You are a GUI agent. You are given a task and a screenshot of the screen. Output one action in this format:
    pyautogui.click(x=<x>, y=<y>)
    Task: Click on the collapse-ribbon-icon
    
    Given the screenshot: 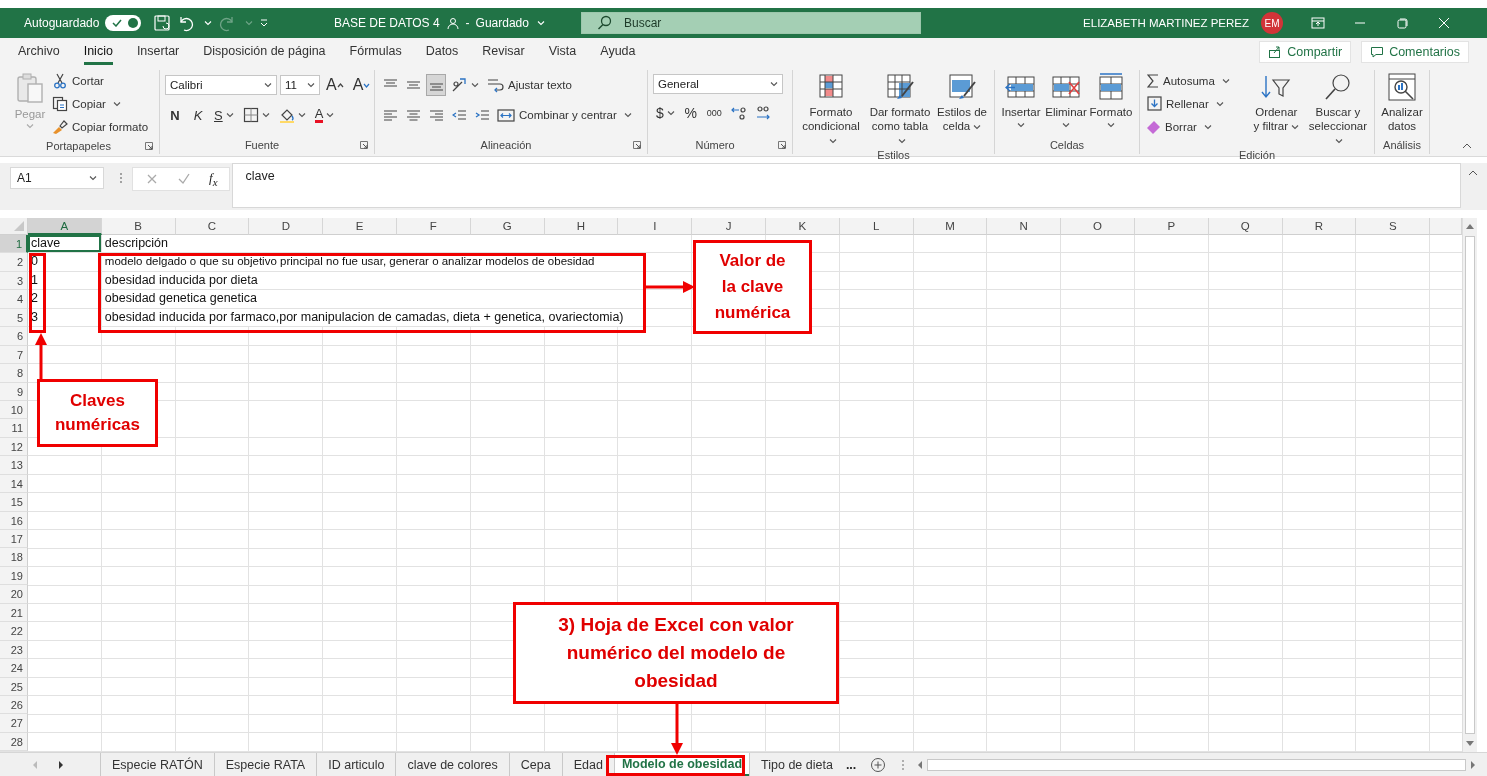 What is the action you would take?
    pyautogui.click(x=1467, y=146)
    